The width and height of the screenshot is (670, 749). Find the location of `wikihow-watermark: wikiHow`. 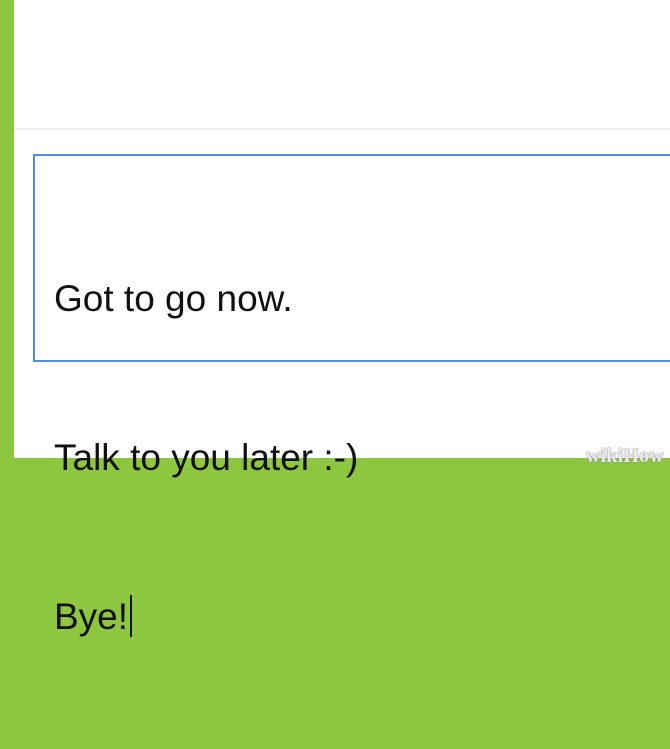

wikihow-watermark: wikiHow is located at coordinates (624, 456).